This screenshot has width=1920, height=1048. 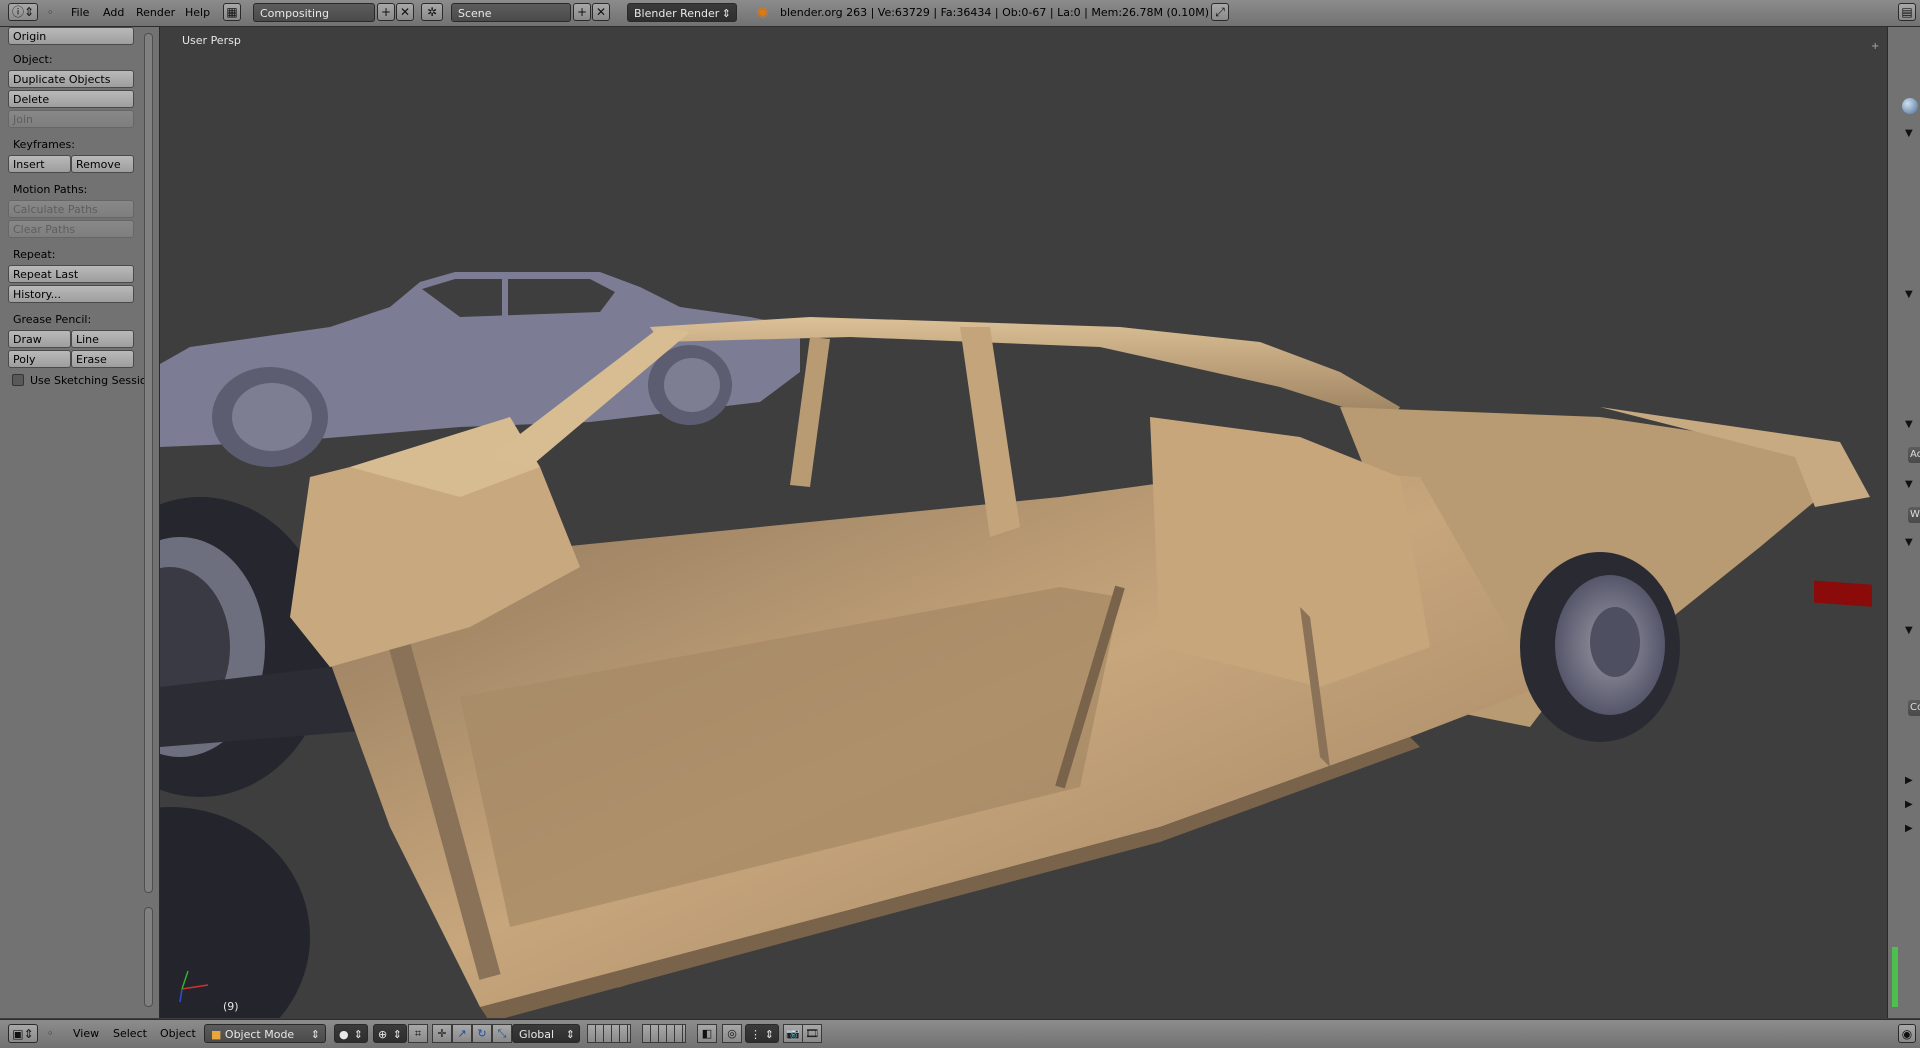 I want to click on add-scene-button: +, so click(x=582, y=12).